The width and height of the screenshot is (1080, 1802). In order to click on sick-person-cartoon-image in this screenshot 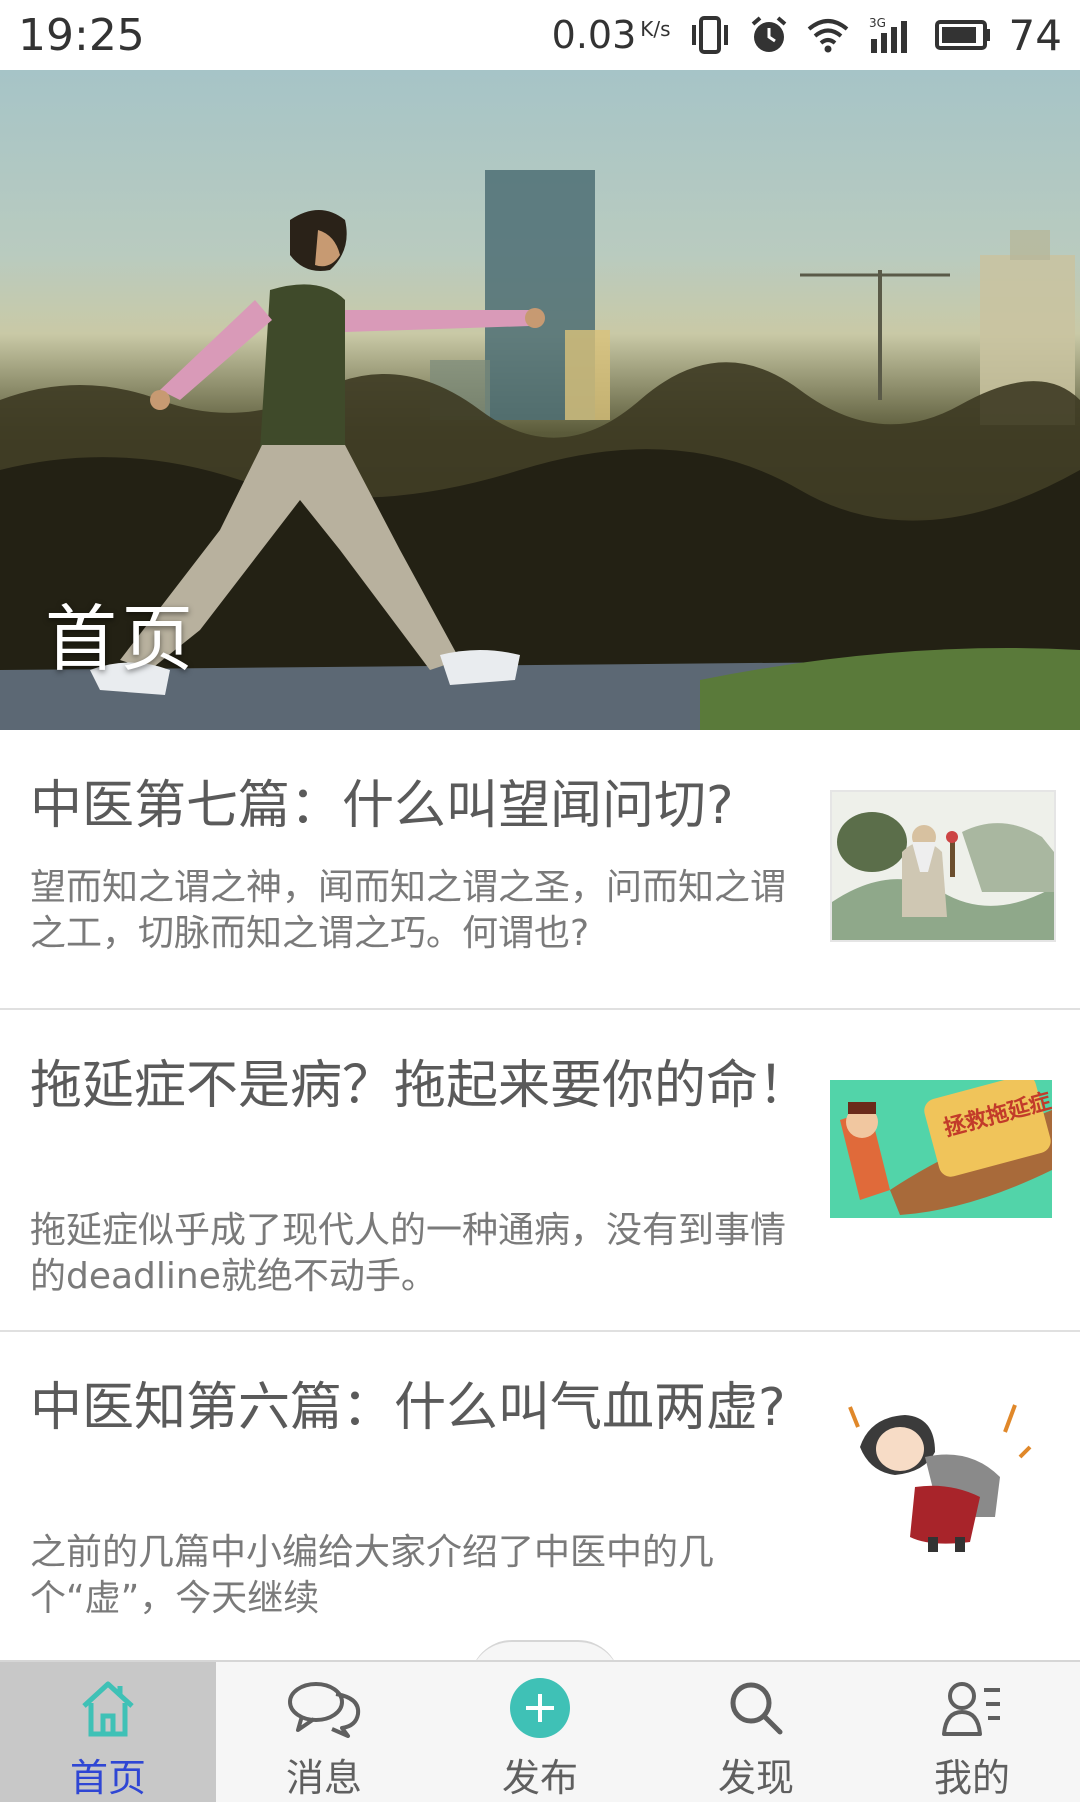, I will do `click(941, 1469)`.